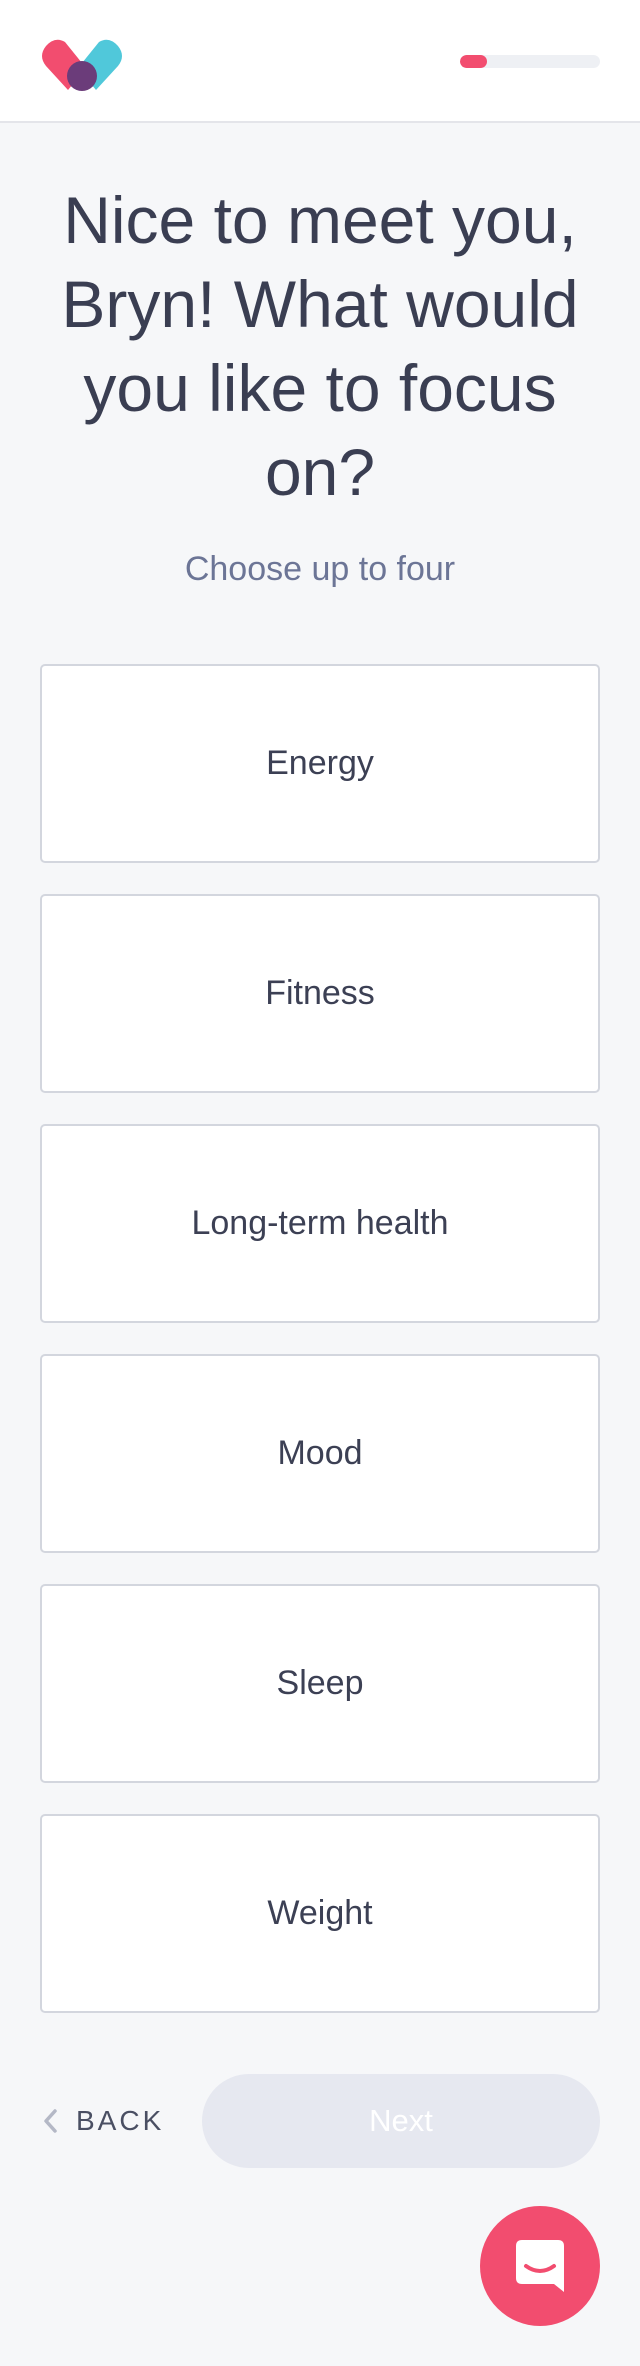 The height and width of the screenshot is (2366, 640). What do you see at coordinates (320, 61) in the screenshot?
I see `header-bar` at bounding box center [320, 61].